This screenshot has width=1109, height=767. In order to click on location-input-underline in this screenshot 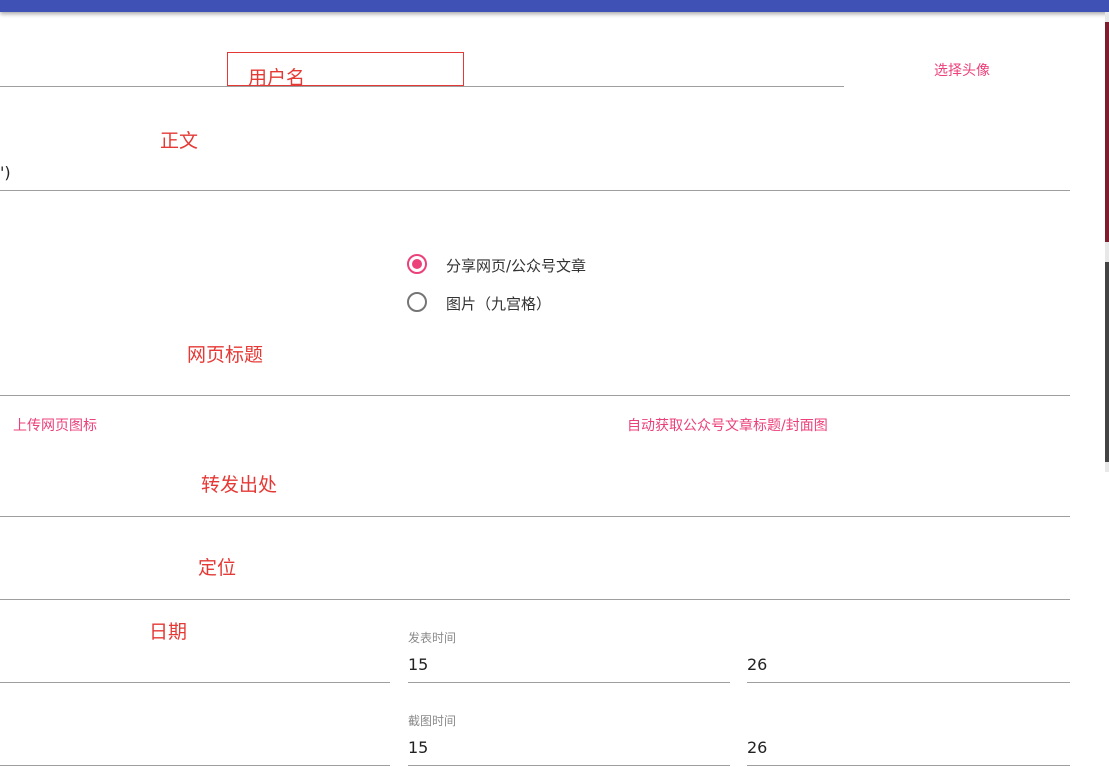, I will do `click(535, 599)`.